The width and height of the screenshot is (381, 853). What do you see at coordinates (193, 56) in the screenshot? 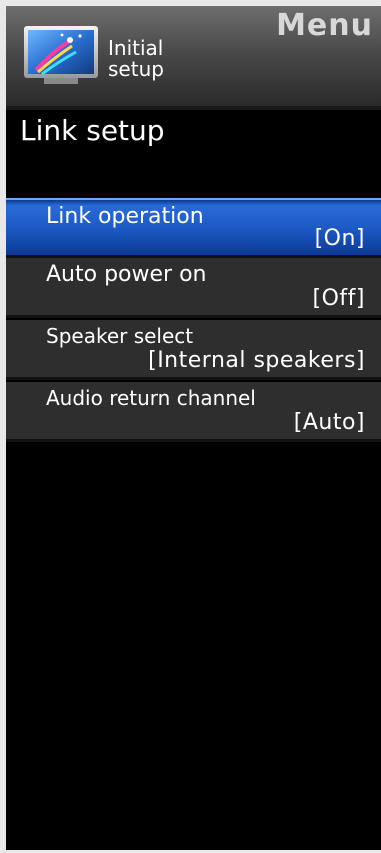
I see `menu-header: Initial setup Menu` at bounding box center [193, 56].